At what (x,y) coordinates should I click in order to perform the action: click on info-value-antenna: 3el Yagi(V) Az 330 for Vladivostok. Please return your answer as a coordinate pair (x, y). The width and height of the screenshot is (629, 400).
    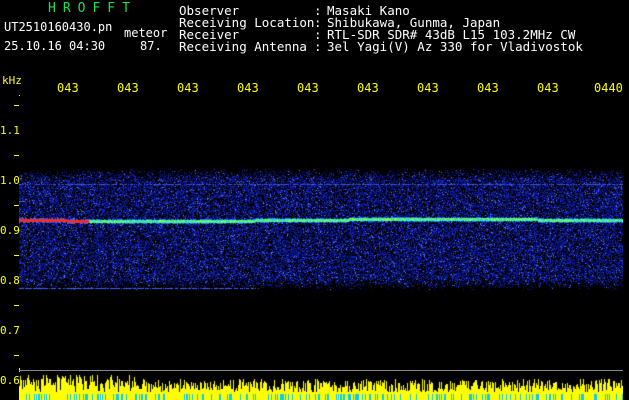
    Looking at the image, I should click on (455, 46).